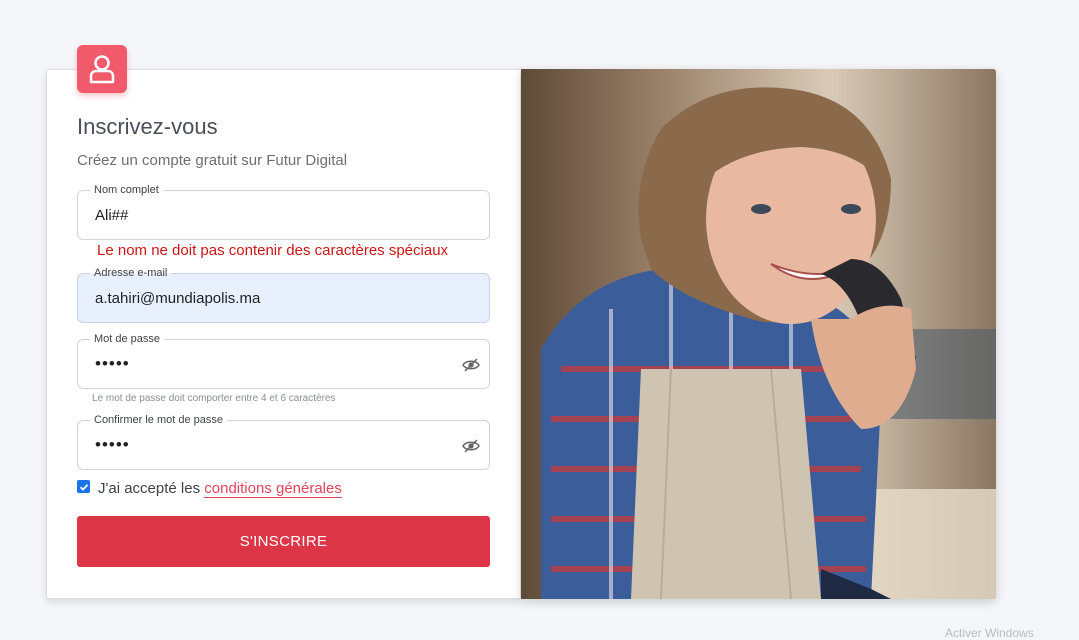 The image size is (1079, 640). Describe the element at coordinates (178, 298) in the screenshot. I see `email-value: a.tahiri@mundiapolis.ma` at that location.